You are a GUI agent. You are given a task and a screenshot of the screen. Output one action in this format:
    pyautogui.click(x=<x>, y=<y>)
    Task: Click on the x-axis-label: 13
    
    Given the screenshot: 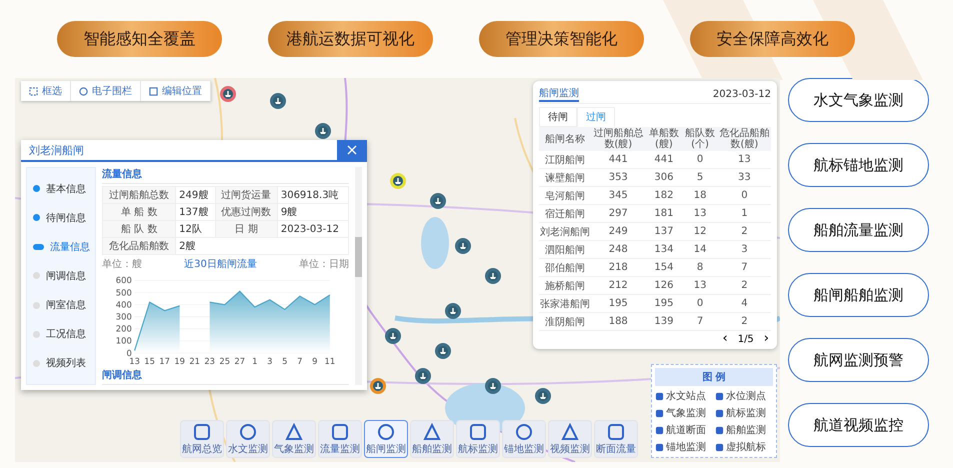 What is the action you would take?
    pyautogui.click(x=134, y=361)
    